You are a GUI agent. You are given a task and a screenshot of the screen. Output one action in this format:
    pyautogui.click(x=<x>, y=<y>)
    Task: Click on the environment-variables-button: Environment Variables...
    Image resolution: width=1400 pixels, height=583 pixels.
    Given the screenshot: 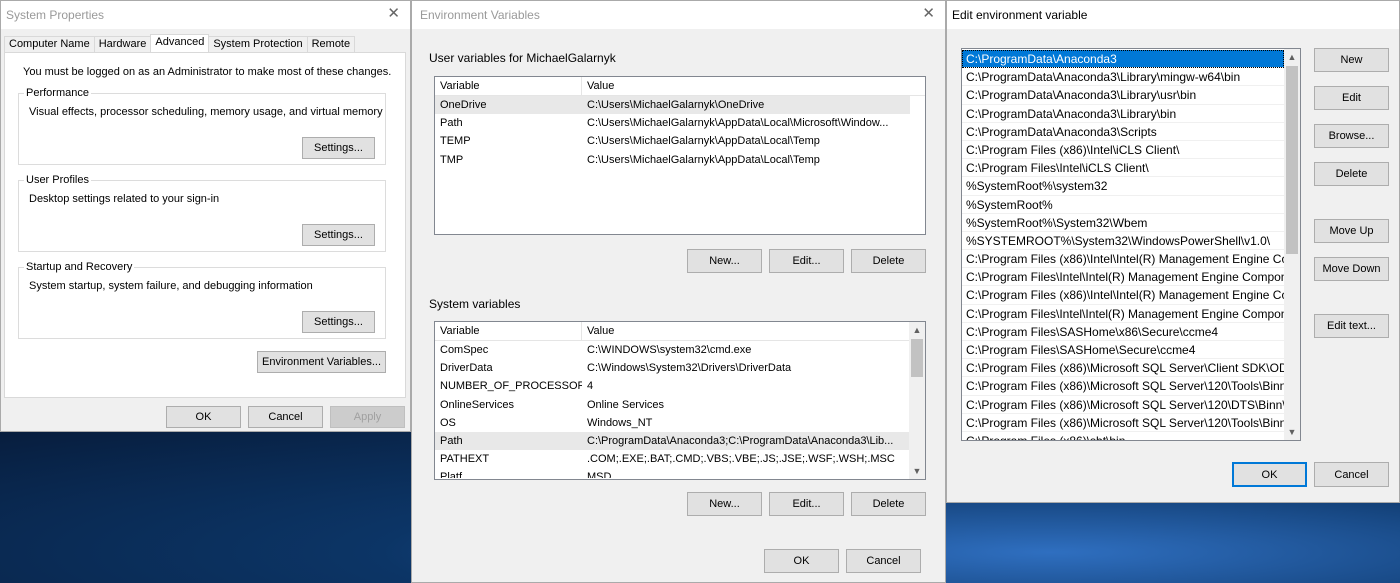 What is the action you would take?
    pyautogui.click(x=321, y=362)
    